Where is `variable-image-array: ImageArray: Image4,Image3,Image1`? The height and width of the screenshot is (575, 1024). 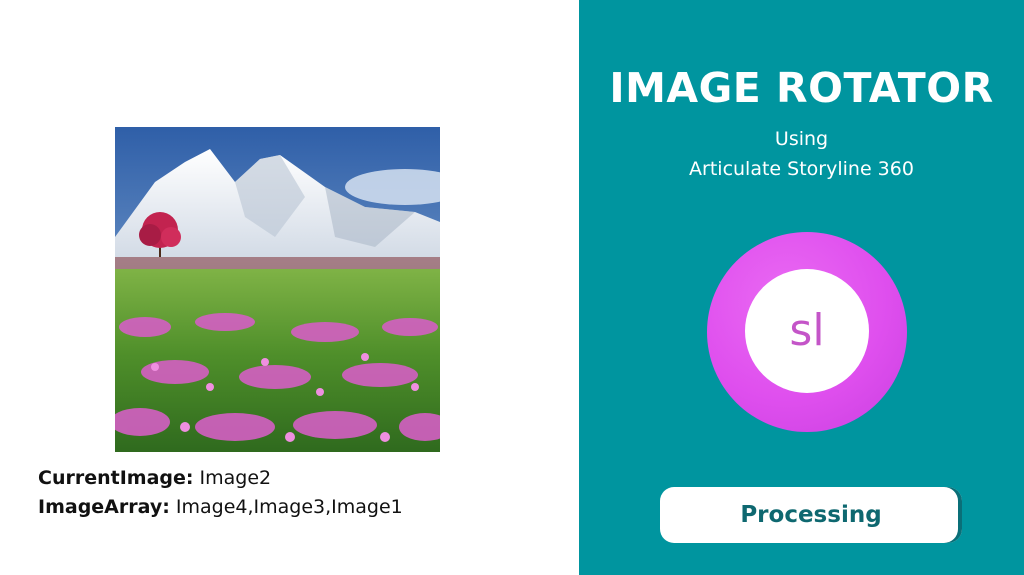 variable-image-array: ImageArray: Image4,Image3,Image1 is located at coordinates (220, 507).